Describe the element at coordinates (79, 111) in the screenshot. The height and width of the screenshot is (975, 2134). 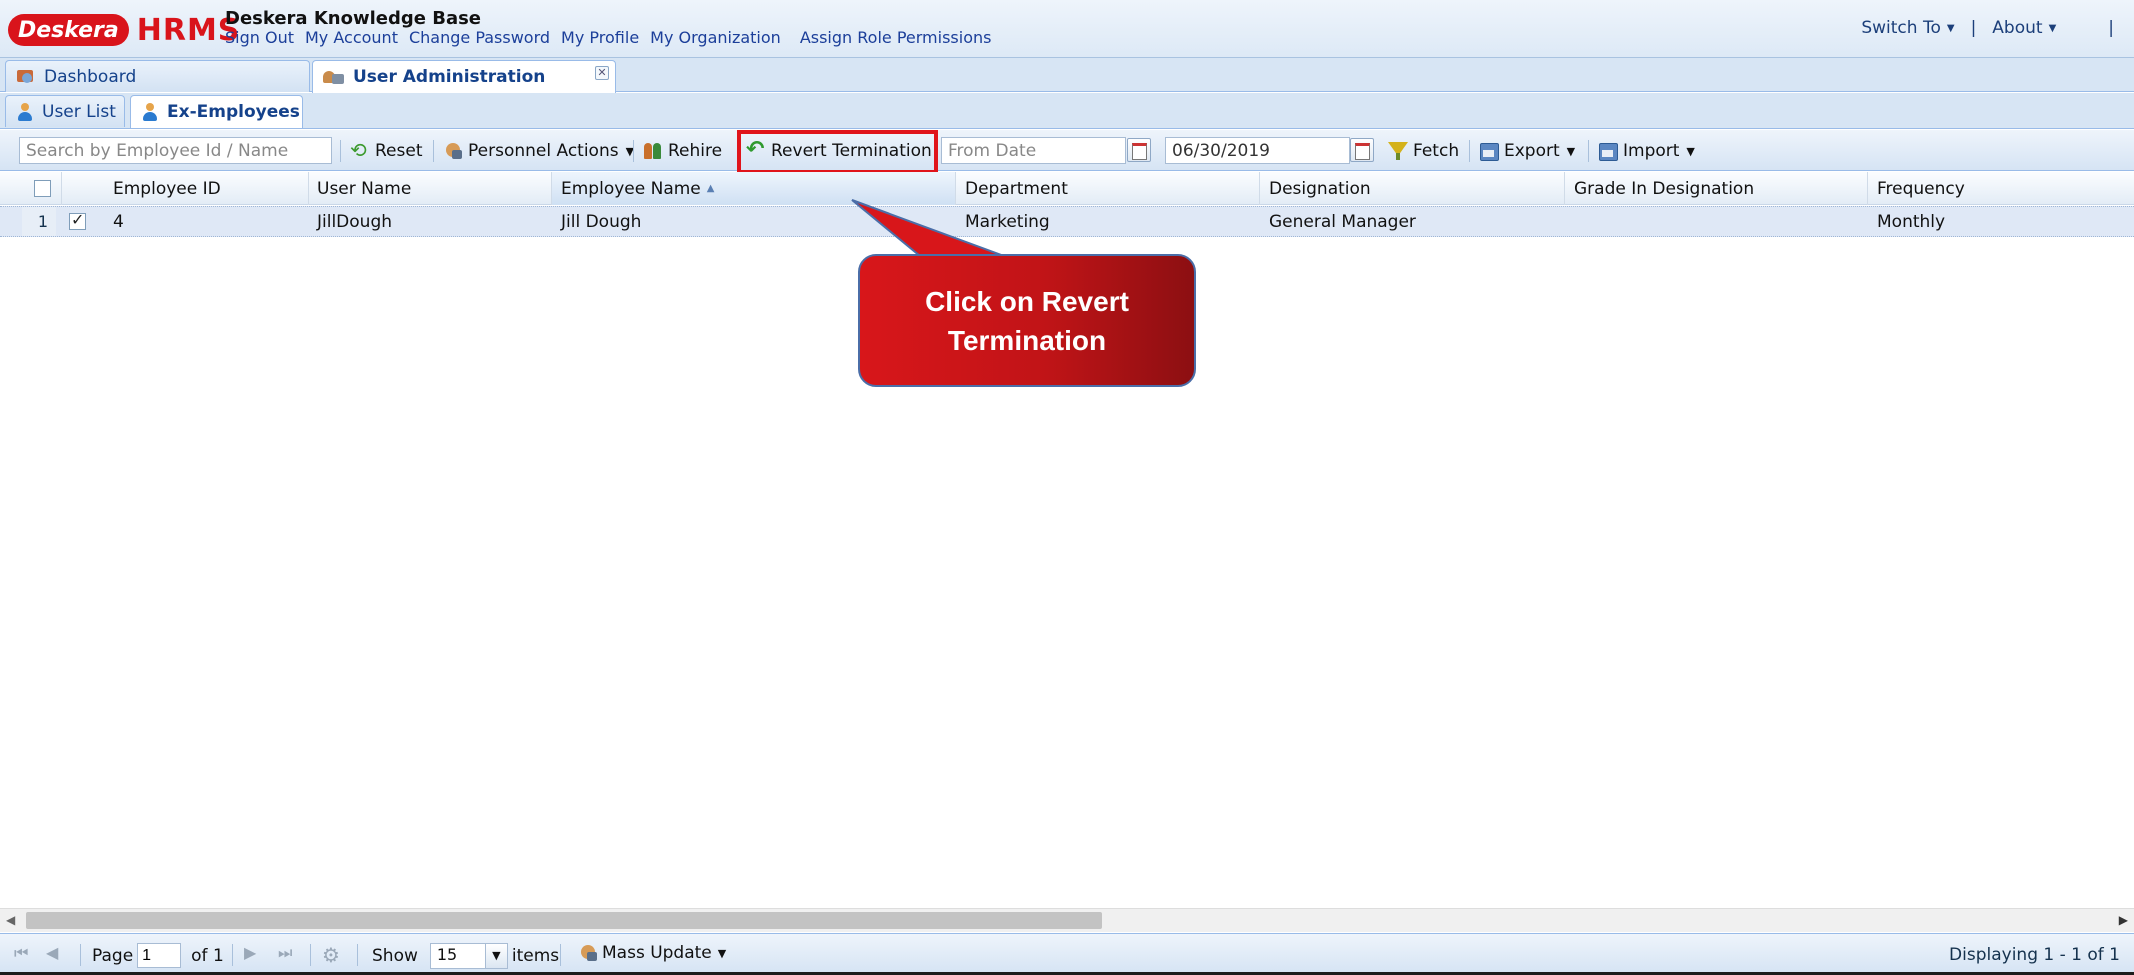
I see `tab-user-list-label: User List` at that location.